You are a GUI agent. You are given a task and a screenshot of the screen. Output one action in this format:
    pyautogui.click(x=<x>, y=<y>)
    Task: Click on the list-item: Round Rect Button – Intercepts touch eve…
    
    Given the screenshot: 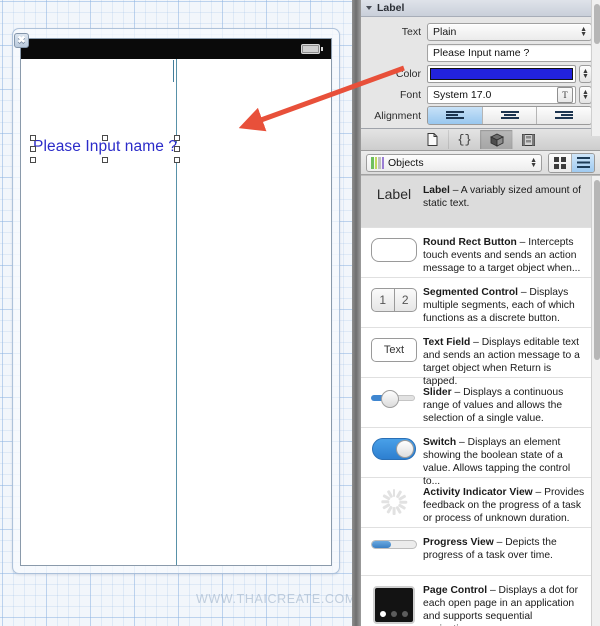 What is the action you would take?
    pyautogui.click(x=480, y=253)
    